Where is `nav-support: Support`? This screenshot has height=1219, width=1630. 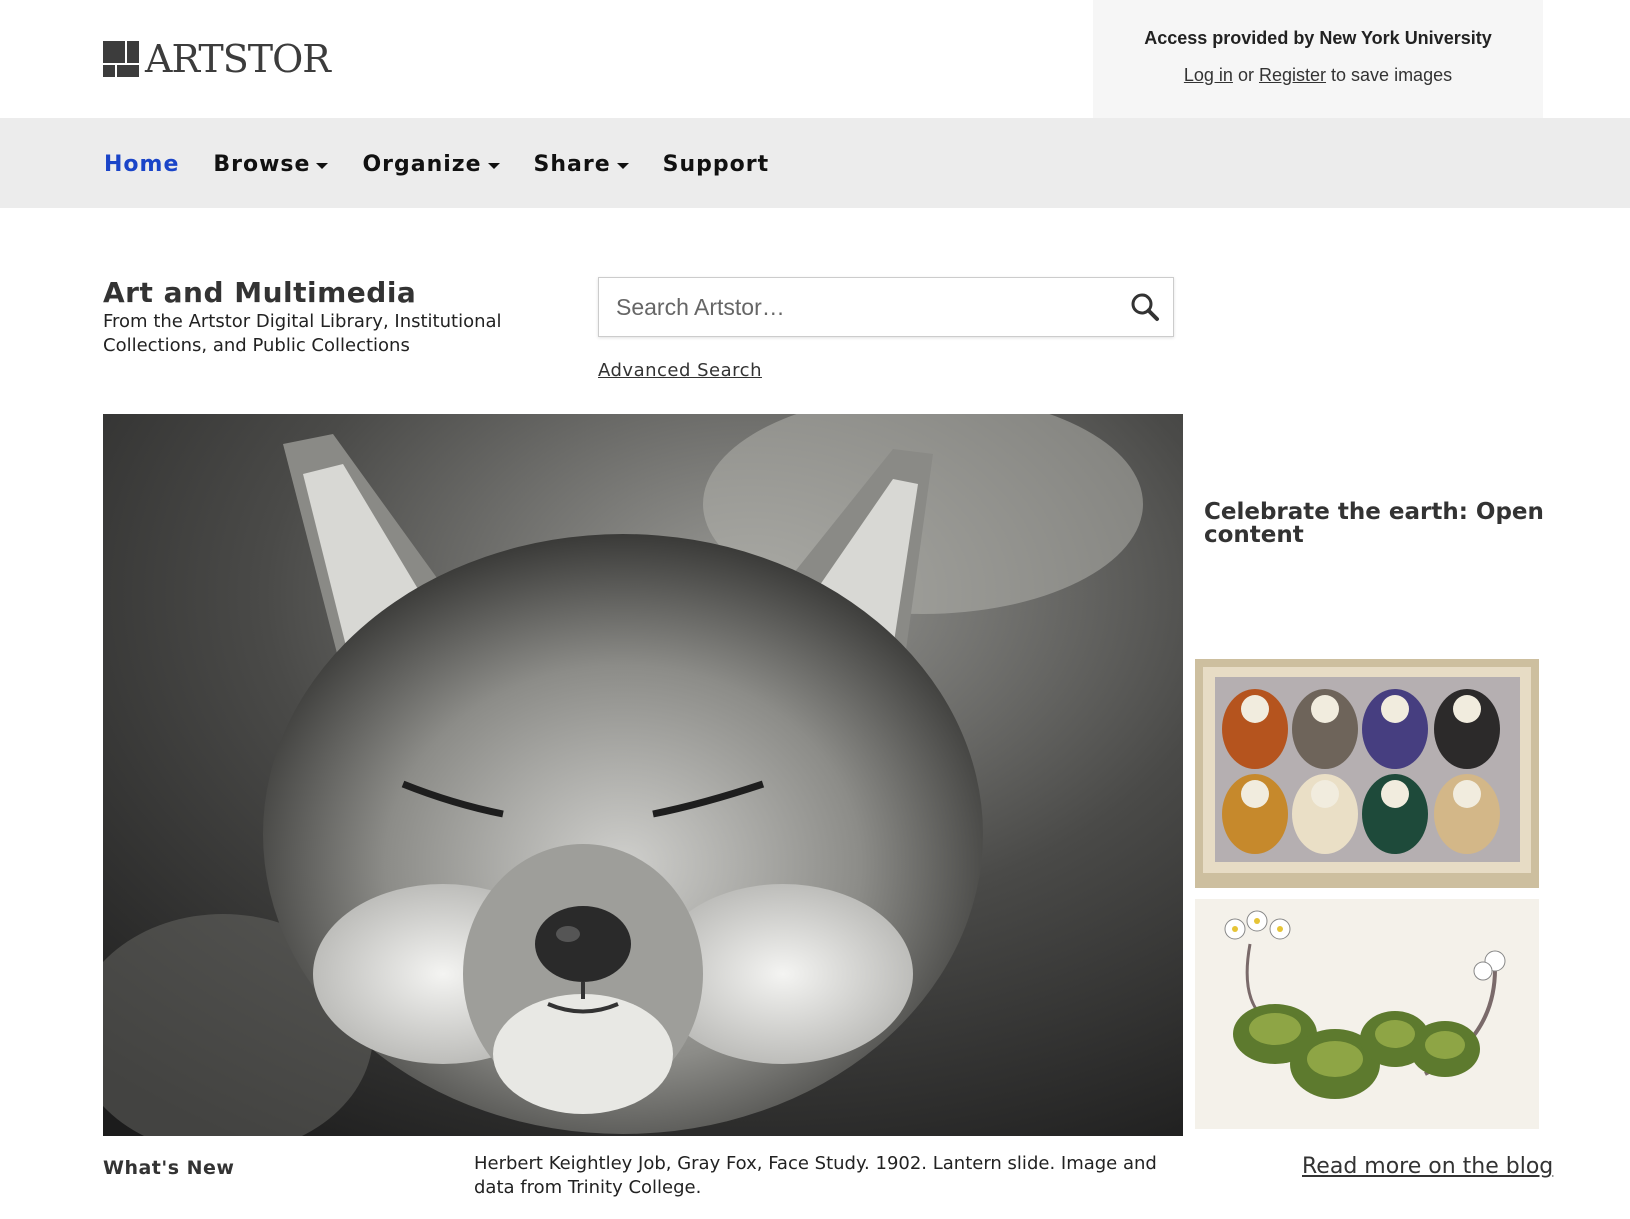 nav-support: Support is located at coordinates (716, 164).